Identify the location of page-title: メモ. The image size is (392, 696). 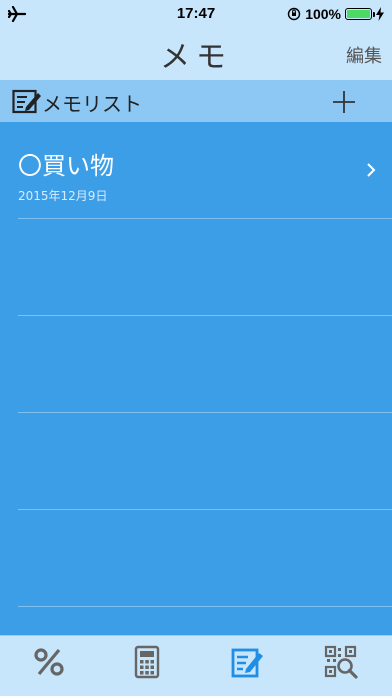
(196, 57).